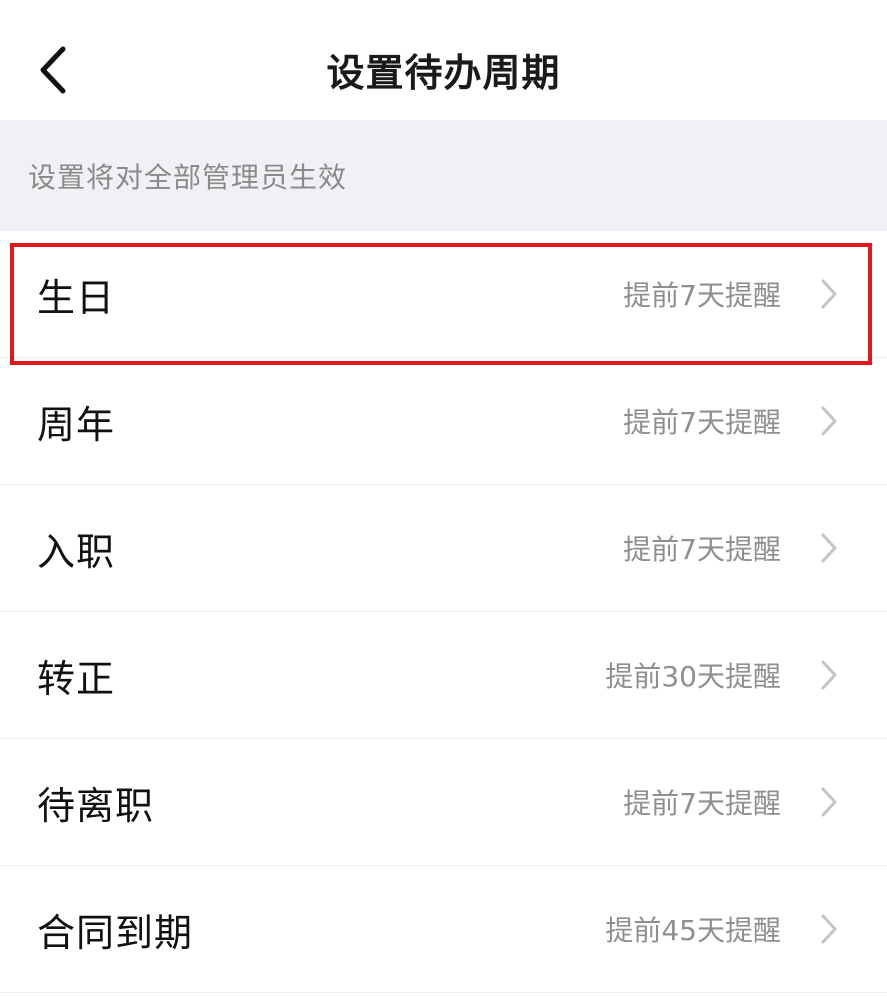 The width and height of the screenshot is (887, 996). Describe the element at coordinates (443, 675) in the screenshot. I see `list-item-probation-end: 转正 提前30天提醒` at that location.